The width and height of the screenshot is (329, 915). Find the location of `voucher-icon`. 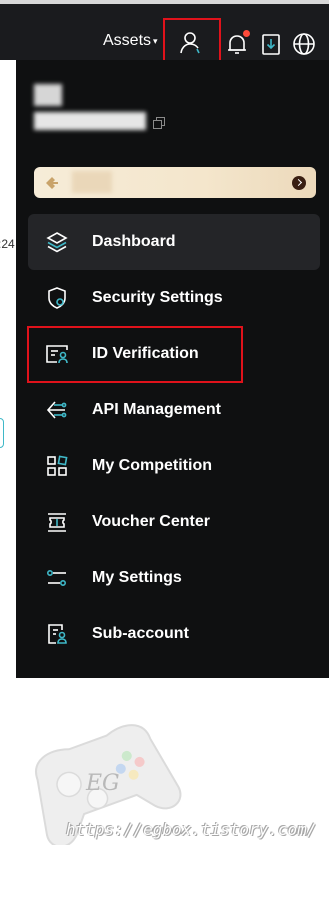

voucher-icon is located at coordinates (57, 522).